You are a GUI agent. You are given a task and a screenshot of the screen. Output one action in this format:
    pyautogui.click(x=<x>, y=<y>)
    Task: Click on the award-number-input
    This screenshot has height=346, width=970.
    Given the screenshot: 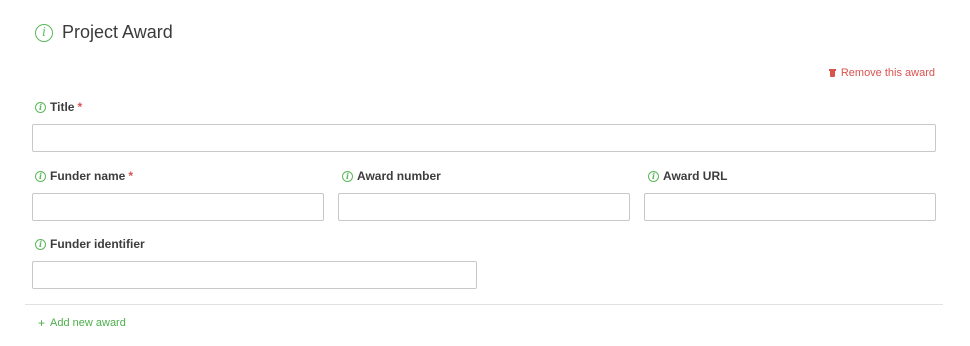 What is the action you would take?
    pyautogui.click(x=484, y=207)
    